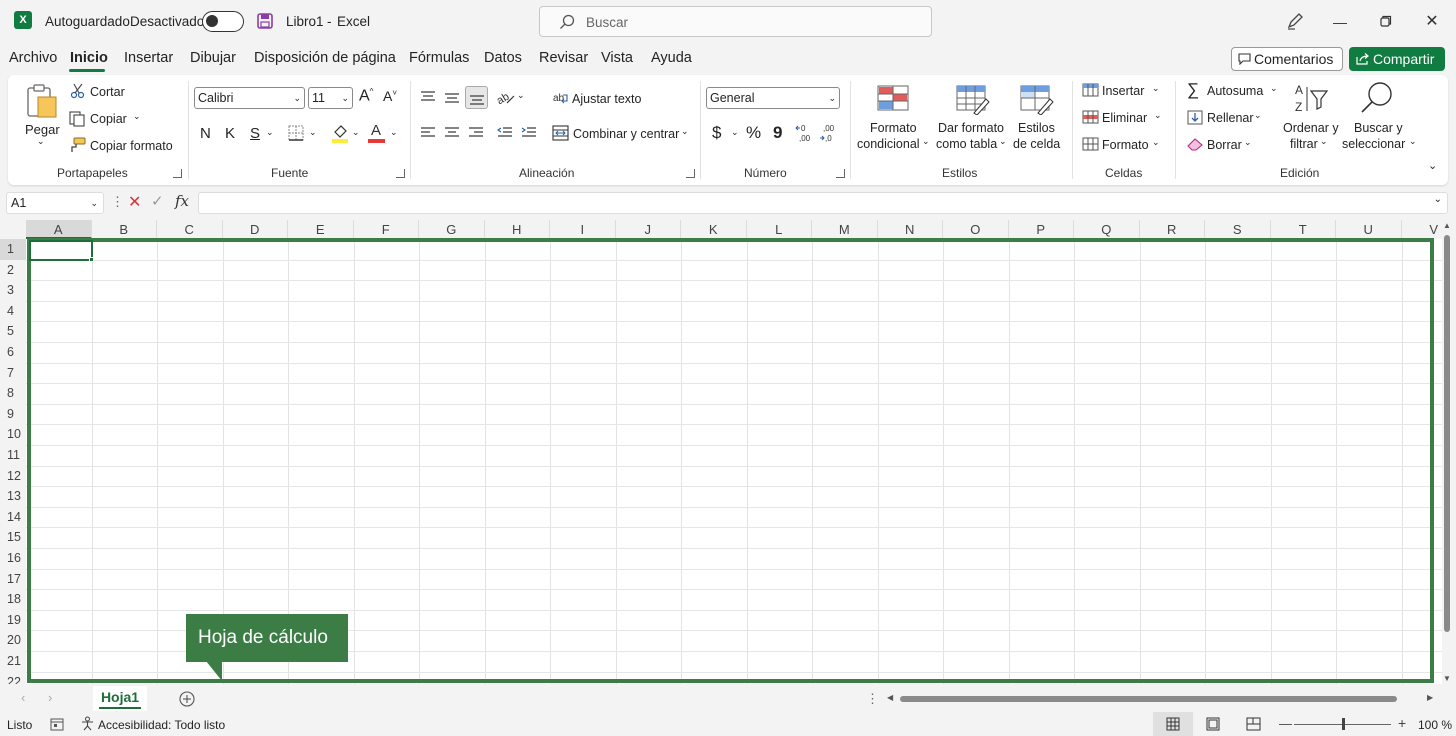 This screenshot has height=736, width=1456. I want to click on minimize-icon: —, so click(1340, 22).